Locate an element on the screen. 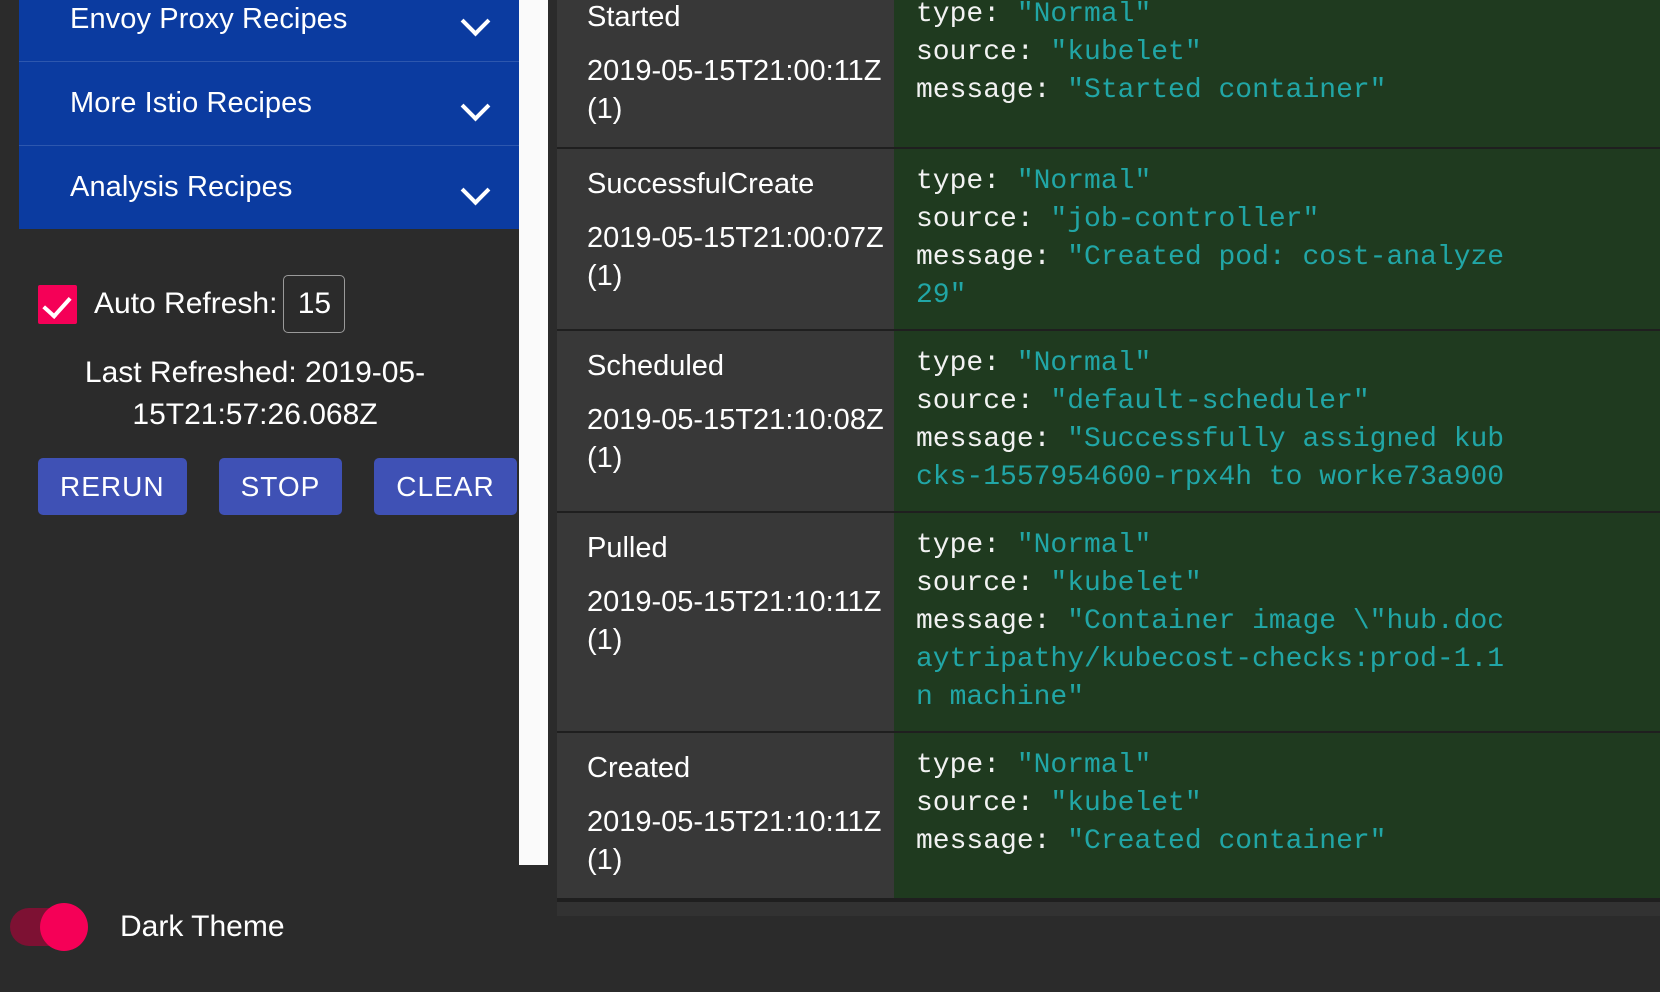  event-json-line: source: "job-controller" is located at coordinates (1288, 220).